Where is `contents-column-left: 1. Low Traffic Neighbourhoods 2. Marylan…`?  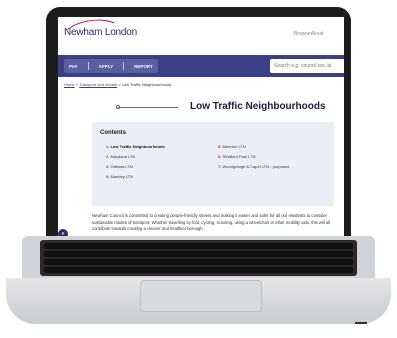 contents-column-left: 1. Low Traffic Neighbourhoods 2. Marylan… is located at coordinates (135, 164).